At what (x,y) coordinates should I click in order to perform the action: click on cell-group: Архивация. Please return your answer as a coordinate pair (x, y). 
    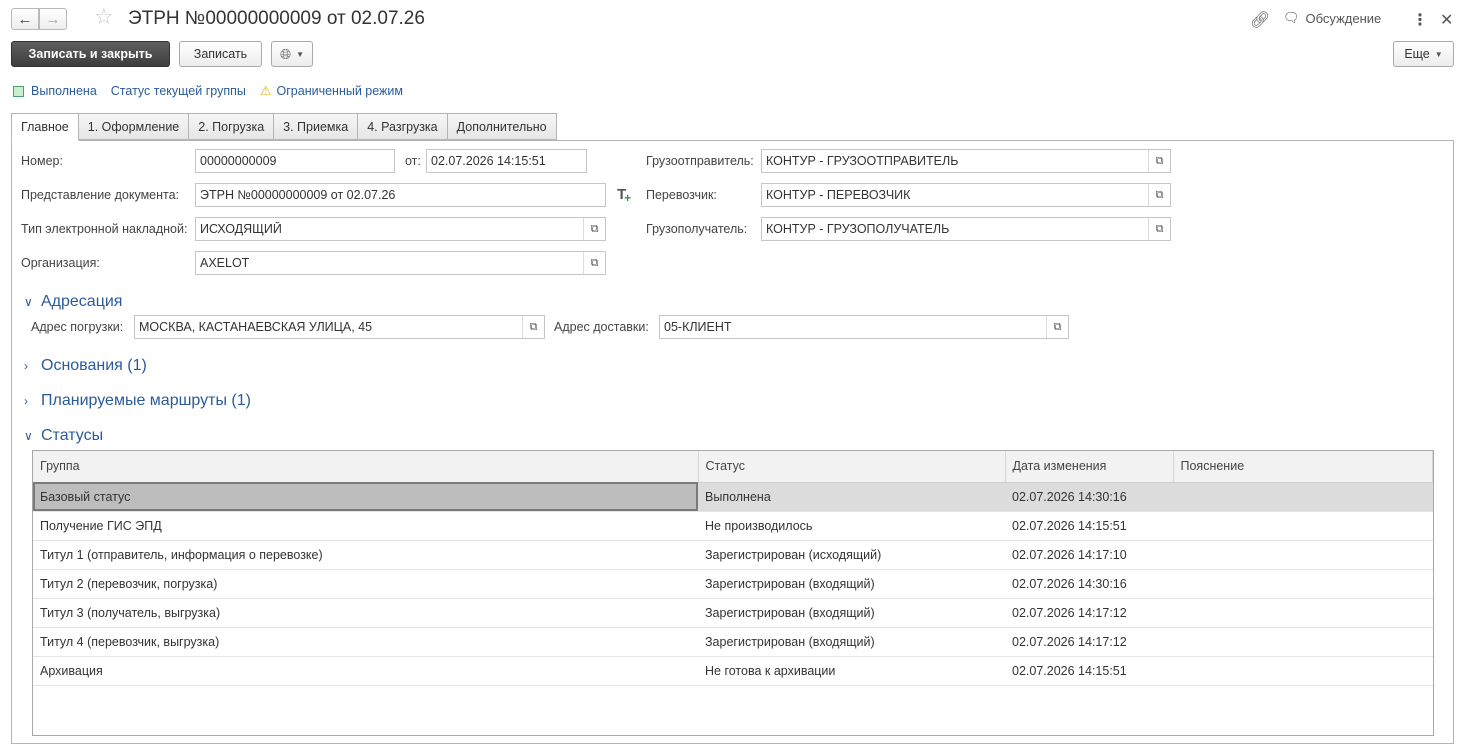
    Looking at the image, I should click on (365, 671).